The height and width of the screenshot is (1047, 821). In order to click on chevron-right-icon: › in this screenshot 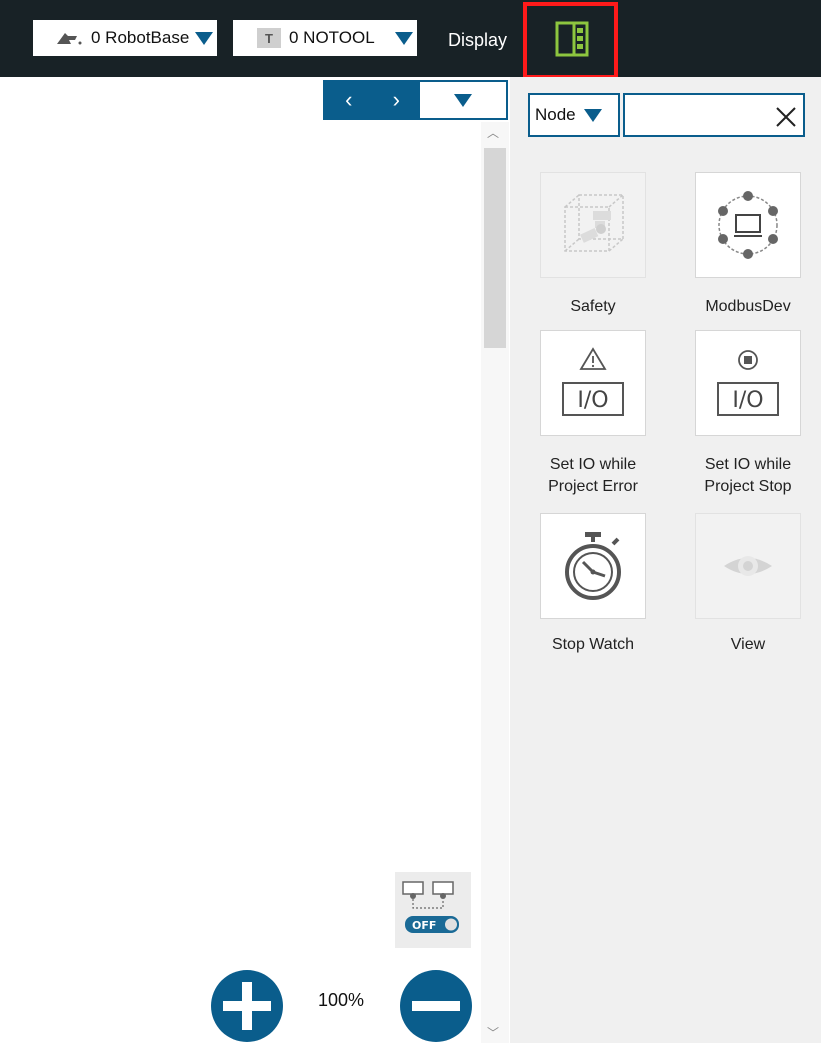, I will do `click(396, 100)`.